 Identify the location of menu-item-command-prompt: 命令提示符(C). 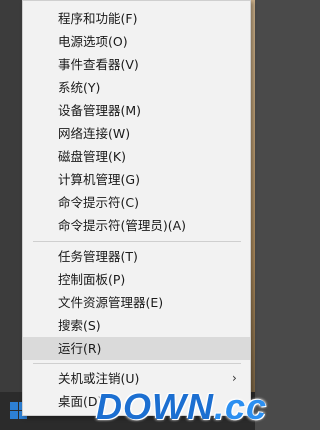
(136, 202).